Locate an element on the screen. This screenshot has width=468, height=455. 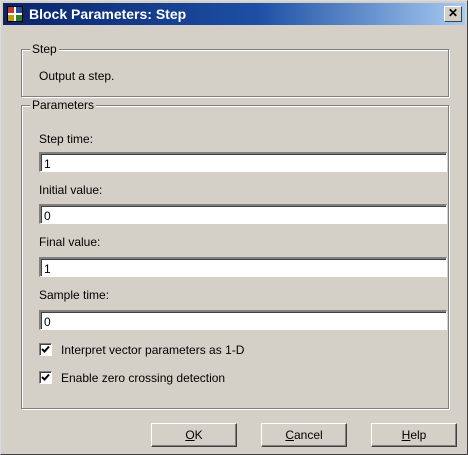
step-time-label: Step time: is located at coordinates (66, 139).